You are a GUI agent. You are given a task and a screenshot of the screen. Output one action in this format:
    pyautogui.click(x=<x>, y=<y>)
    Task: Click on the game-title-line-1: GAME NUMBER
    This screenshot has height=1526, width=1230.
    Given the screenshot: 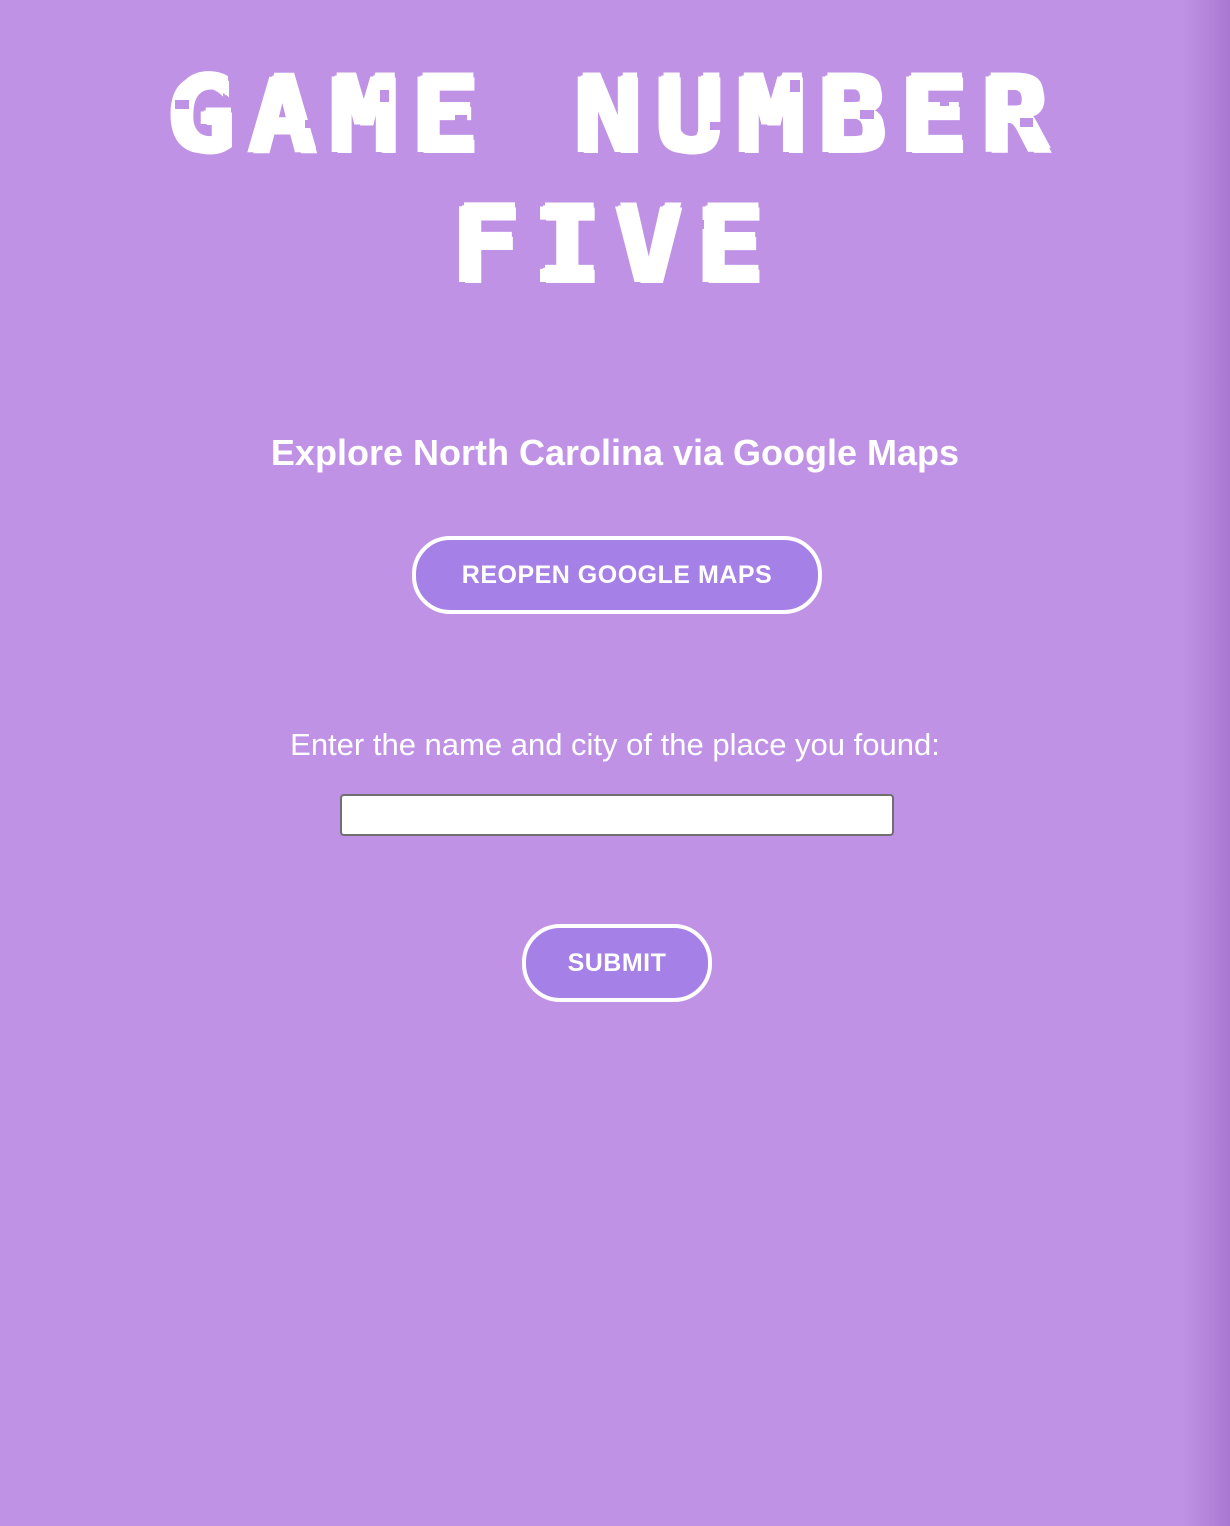 What is the action you would take?
    pyautogui.click(x=615, y=116)
    